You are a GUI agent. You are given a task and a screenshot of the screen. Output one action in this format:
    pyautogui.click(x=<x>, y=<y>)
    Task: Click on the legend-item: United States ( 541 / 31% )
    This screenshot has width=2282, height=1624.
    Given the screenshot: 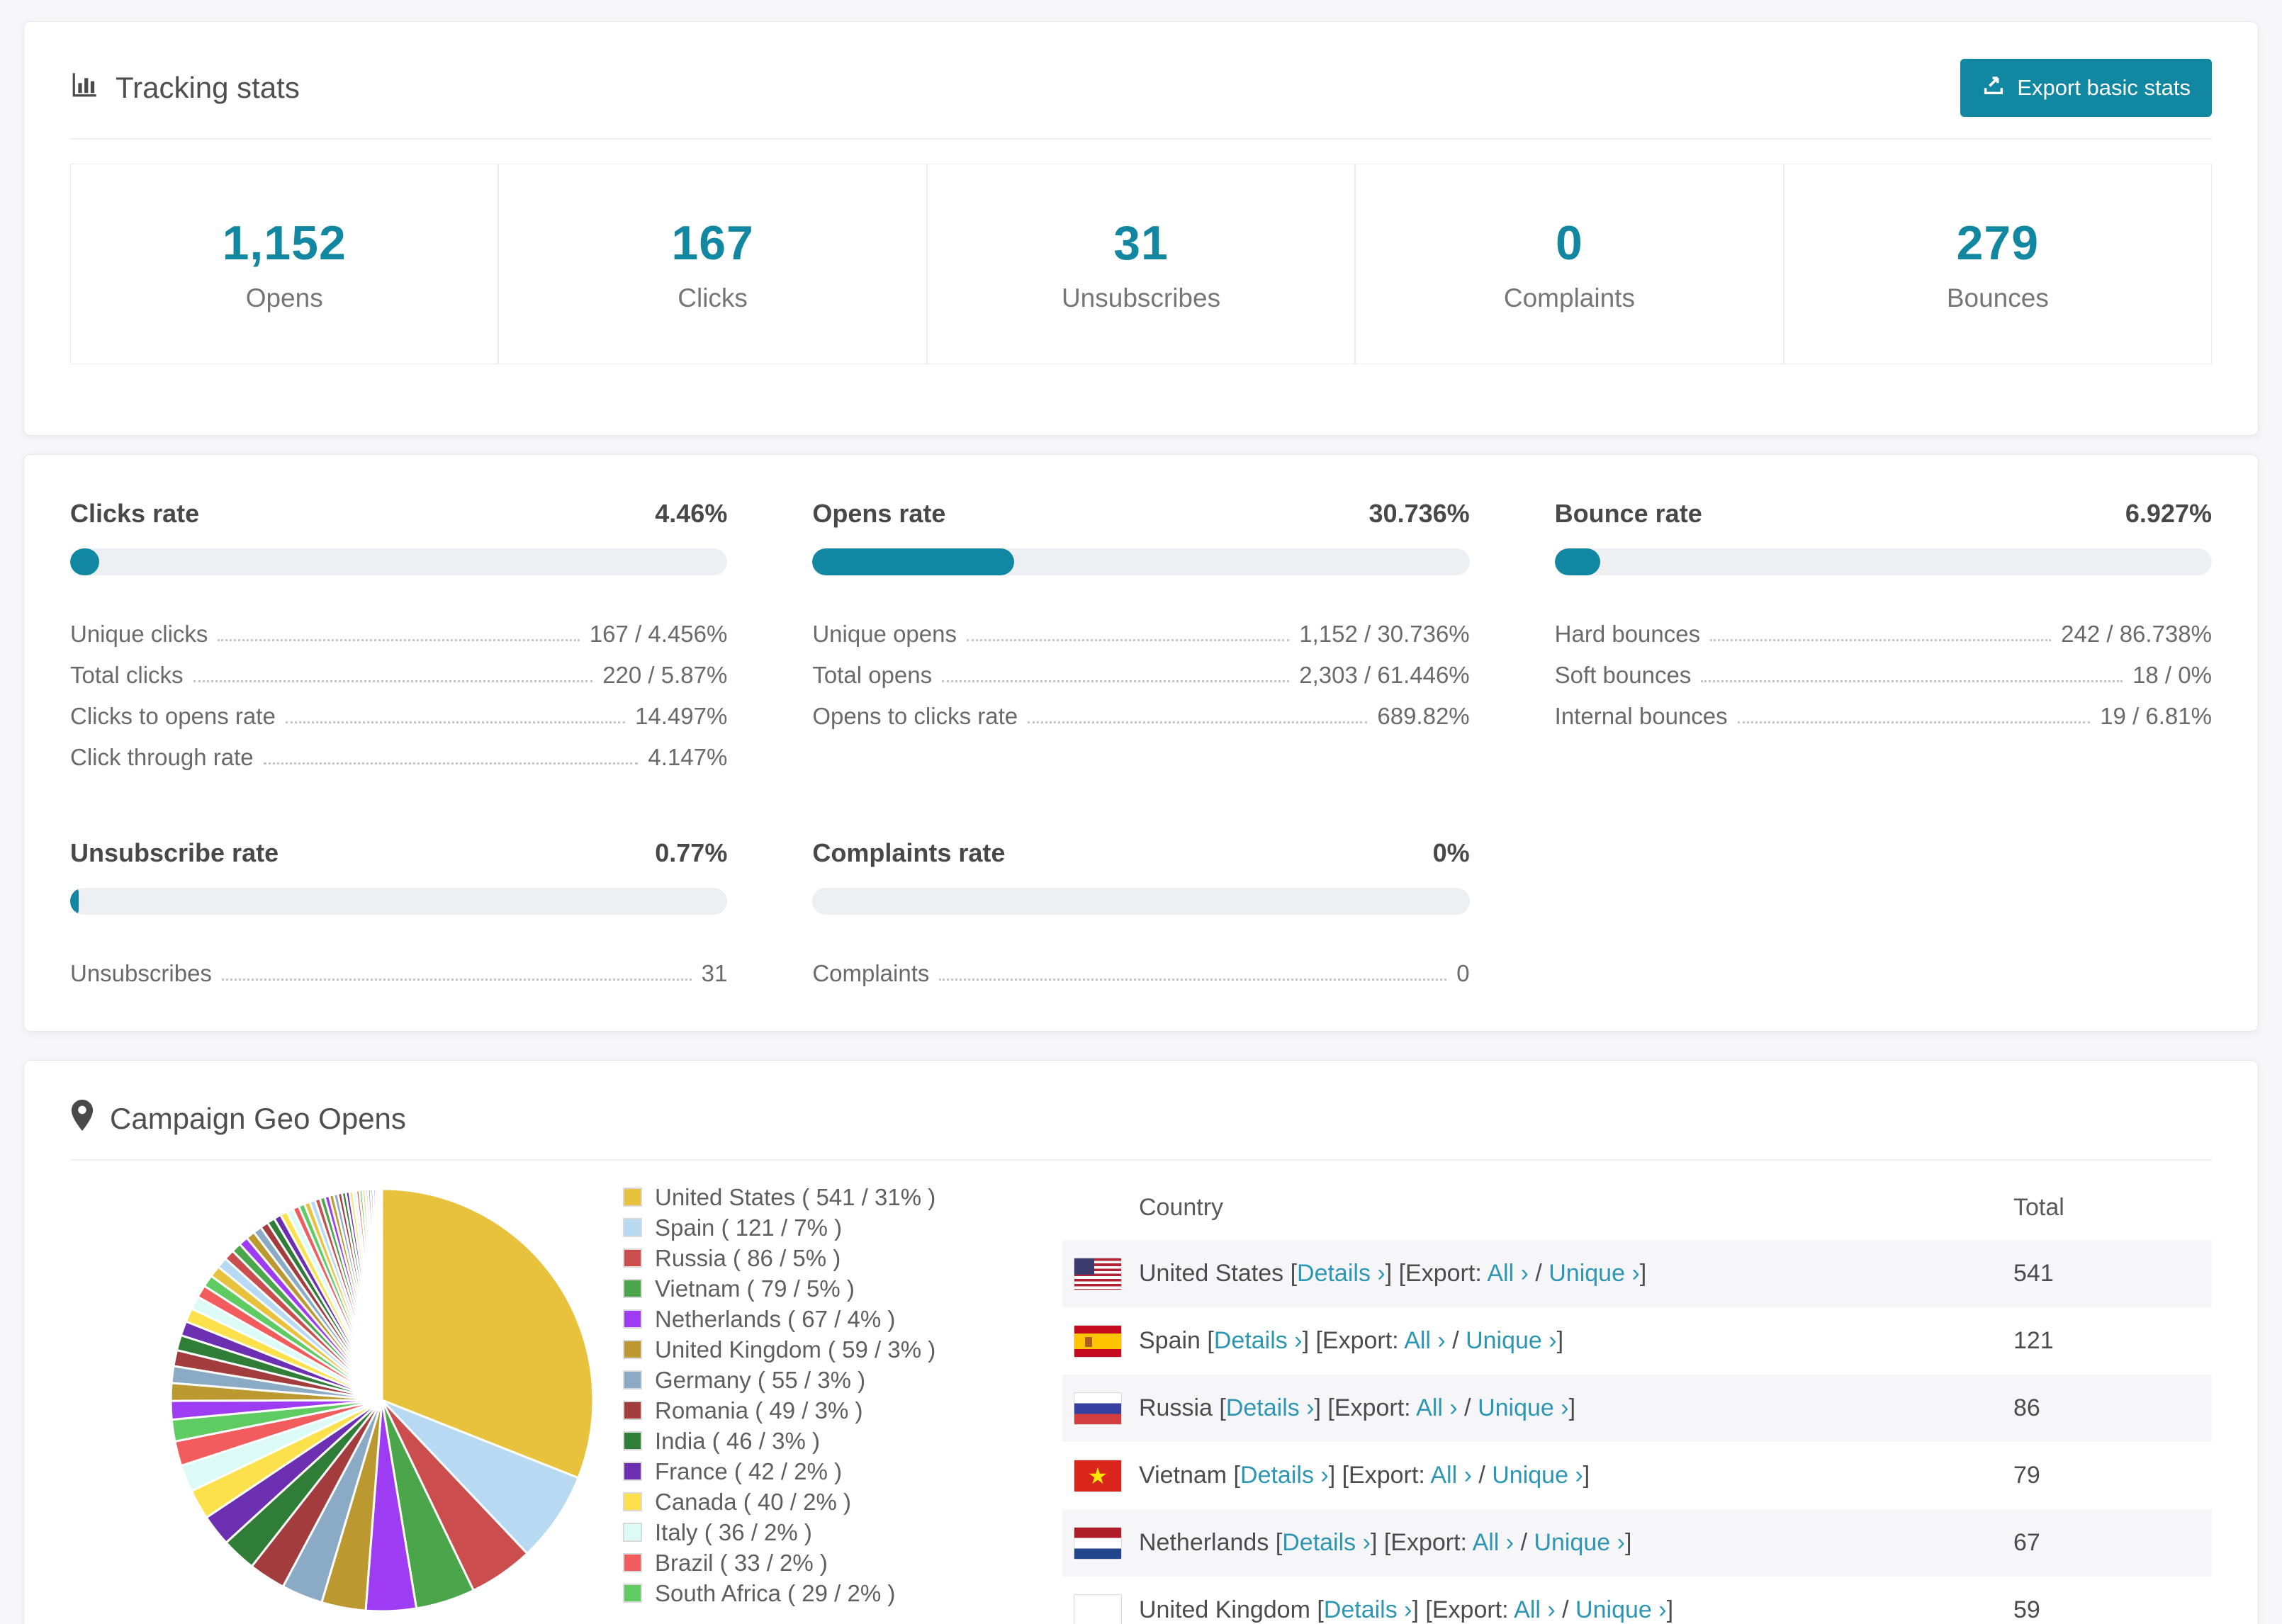 What is the action you would take?
    pyautogui.click(x=842, y=1197)
    